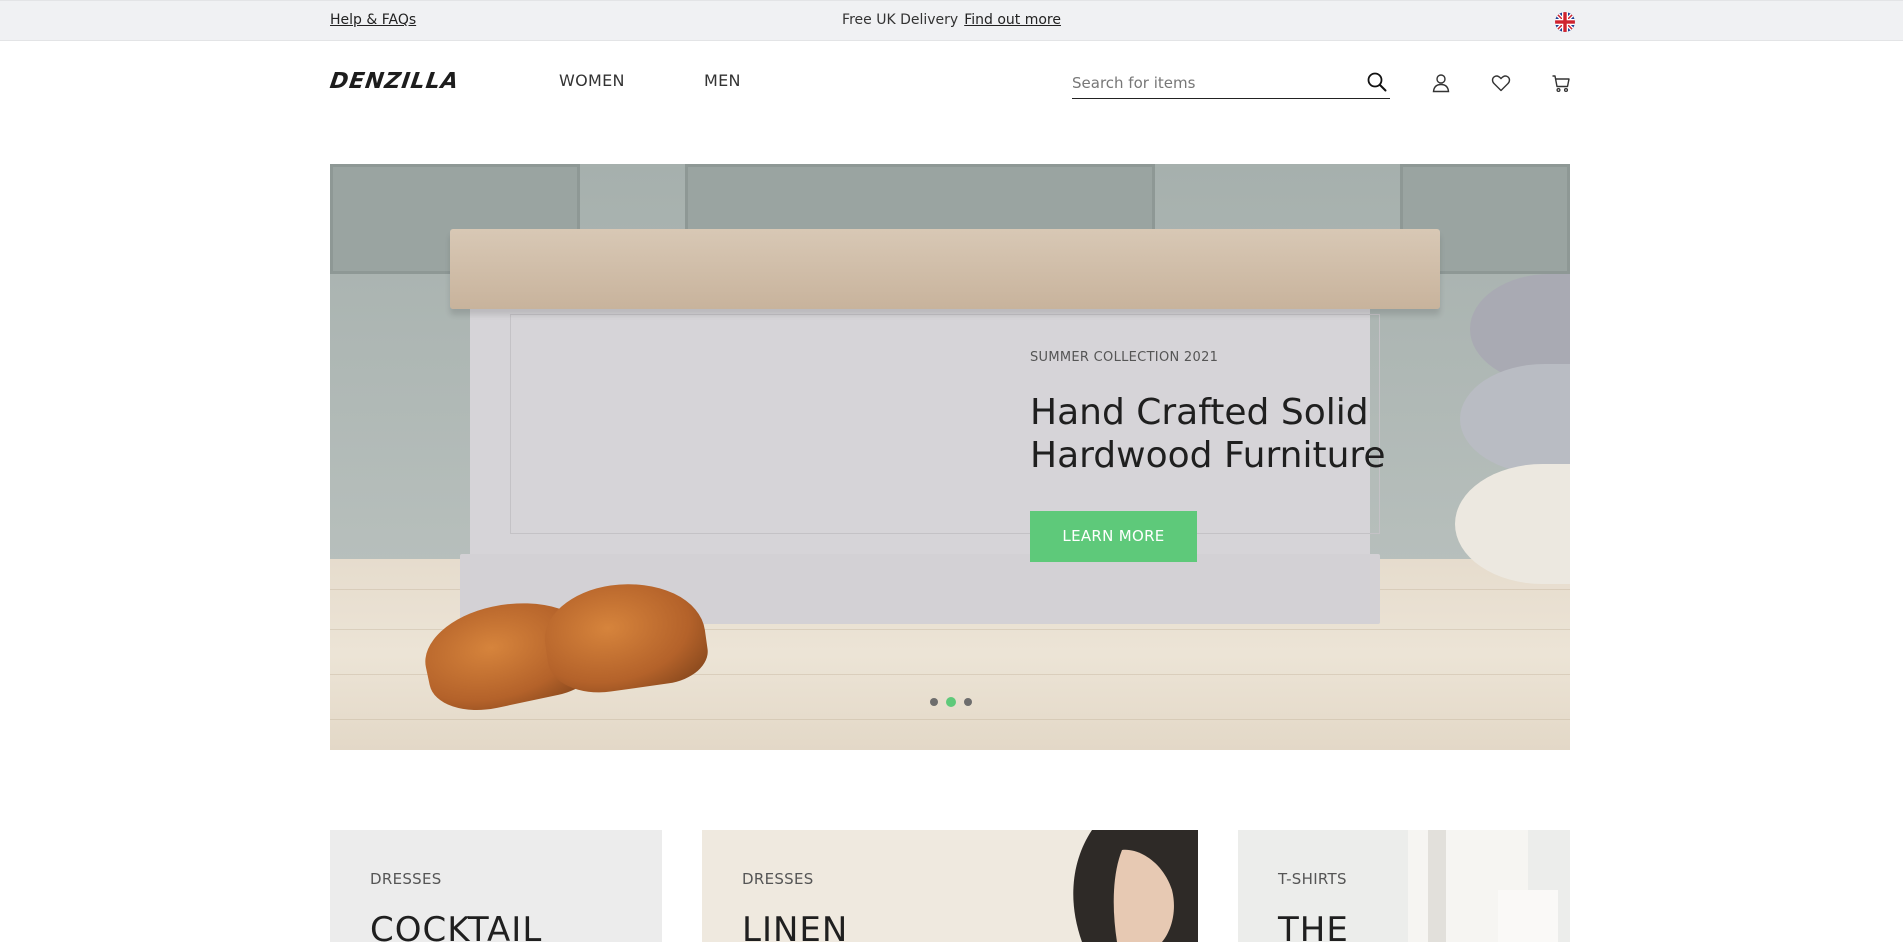 The height and width of the screenshot is (942, 1903). I want to click on user-icon, so click(1441, 83).